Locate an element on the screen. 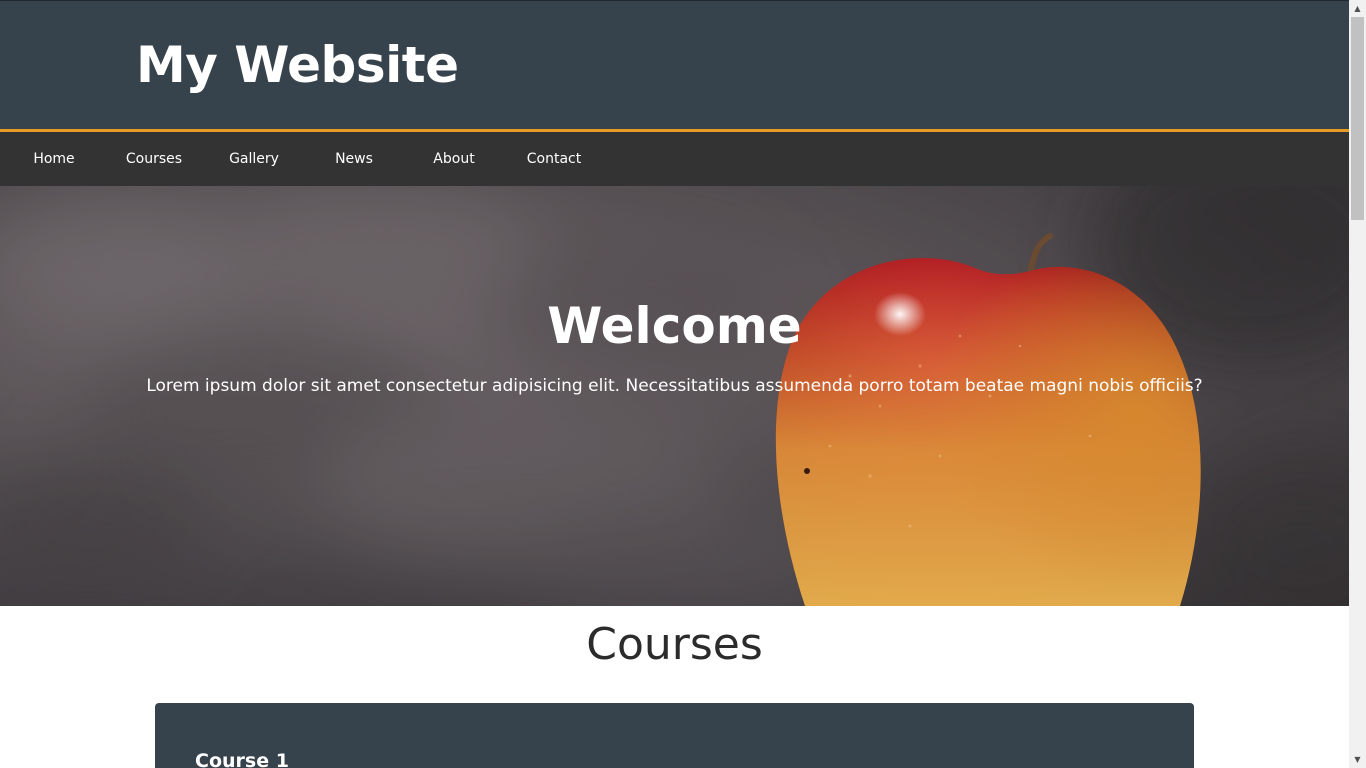  nav-item-news: News is located at coordinates (354, 159).